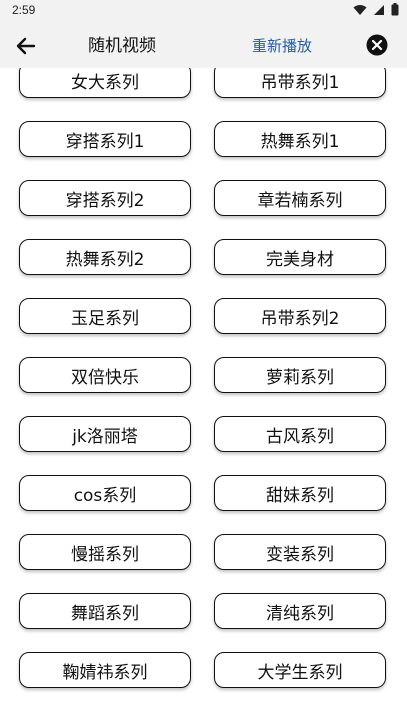 Image resolution: width=407 pixels, height=723 pixels. What do you see at coordinates (300, 552) in the screenshot?
I see `category-button: 变装系列` at bounding box center [300, 552].